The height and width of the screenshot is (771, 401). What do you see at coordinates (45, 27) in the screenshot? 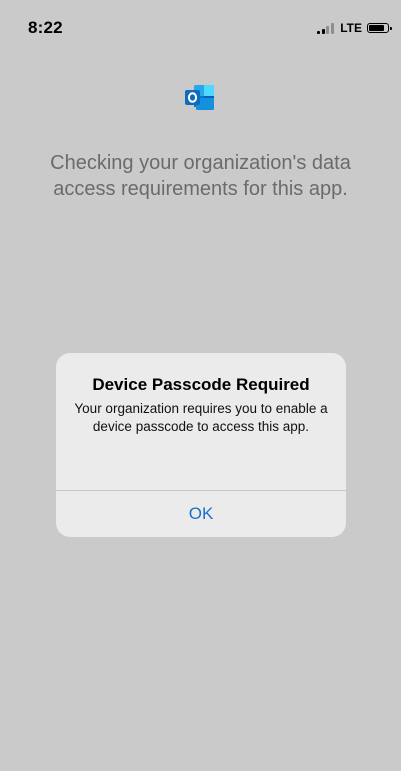
I see `status-time: 8:22` at bounding box center [45, 27].